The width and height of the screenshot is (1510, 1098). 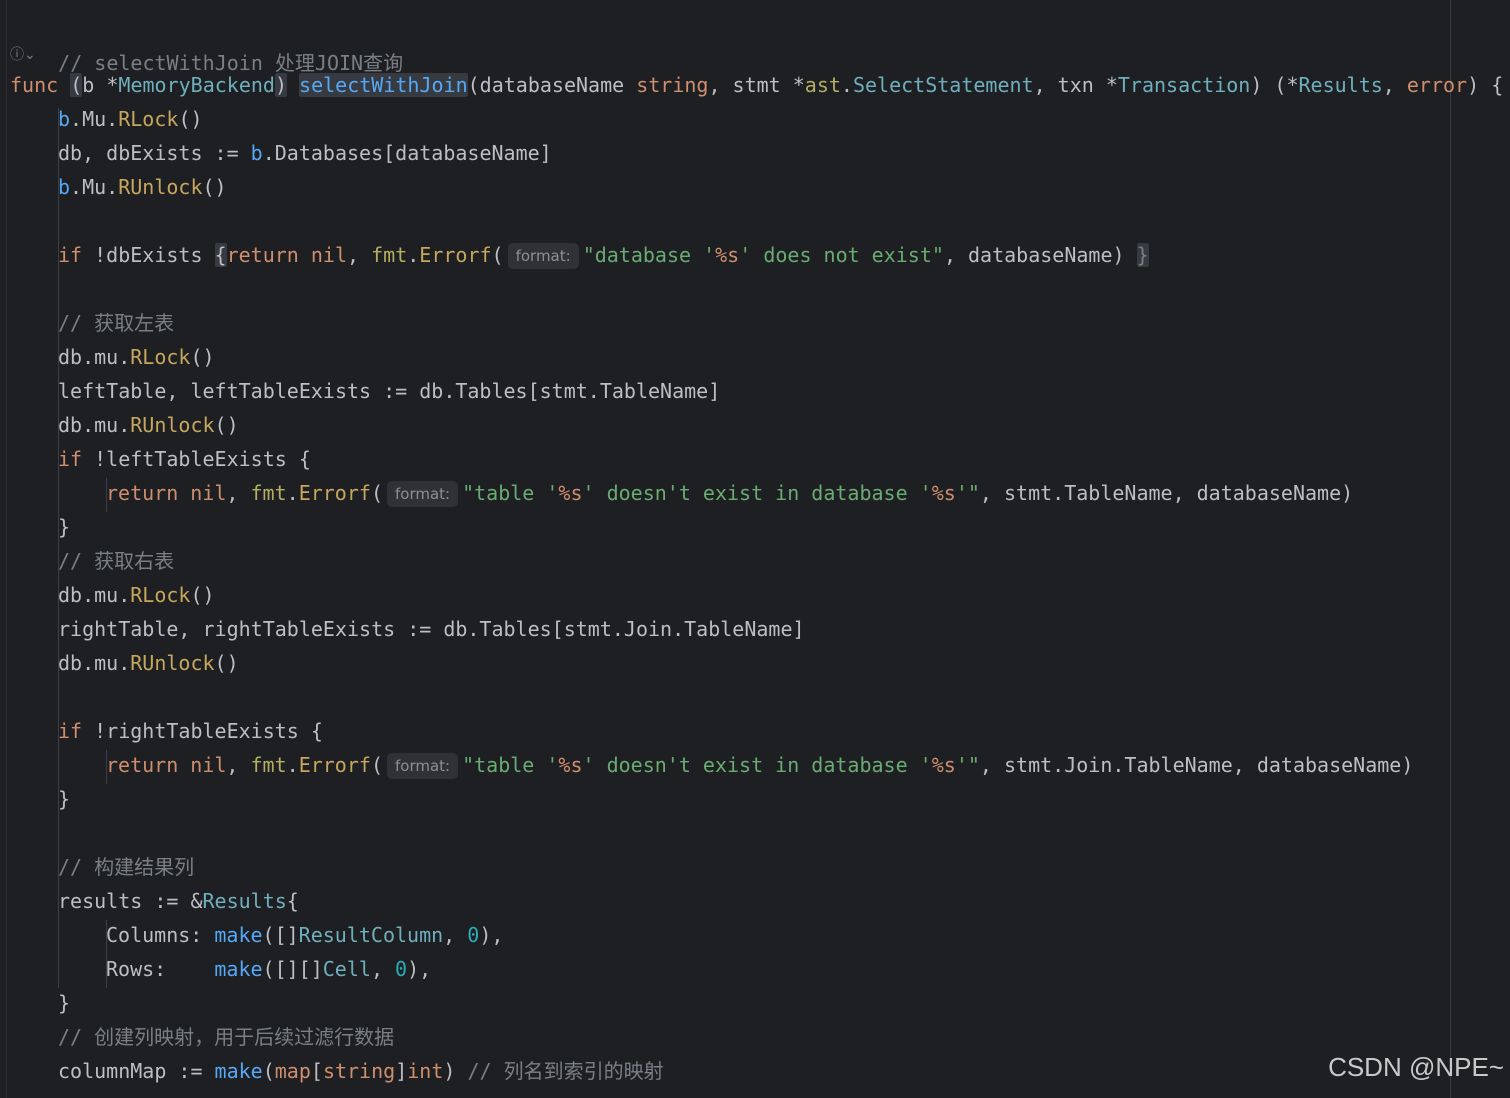 I want to click on code-line-10: db.mu.RUnlock(), so click(x=148, y=425).